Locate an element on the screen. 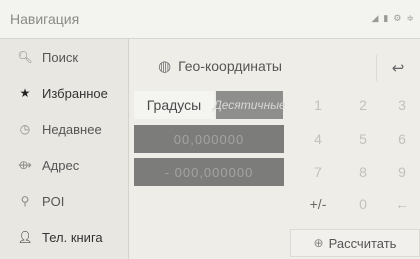 The width and height of the screenshot is (420, 259). contacts-icon: 👤︎ is located at coordinates (25, 237).